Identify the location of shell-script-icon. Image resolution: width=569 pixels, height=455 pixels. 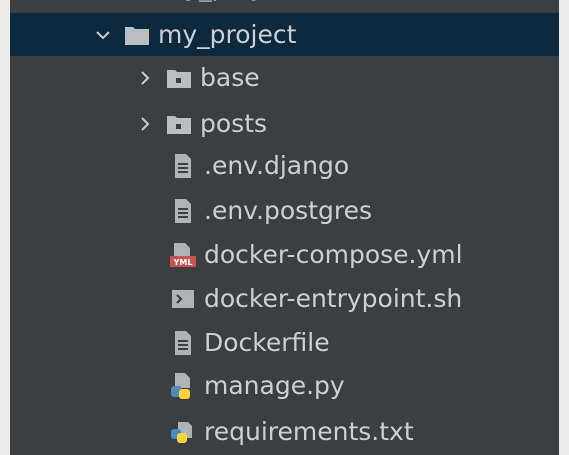
(183, 299).